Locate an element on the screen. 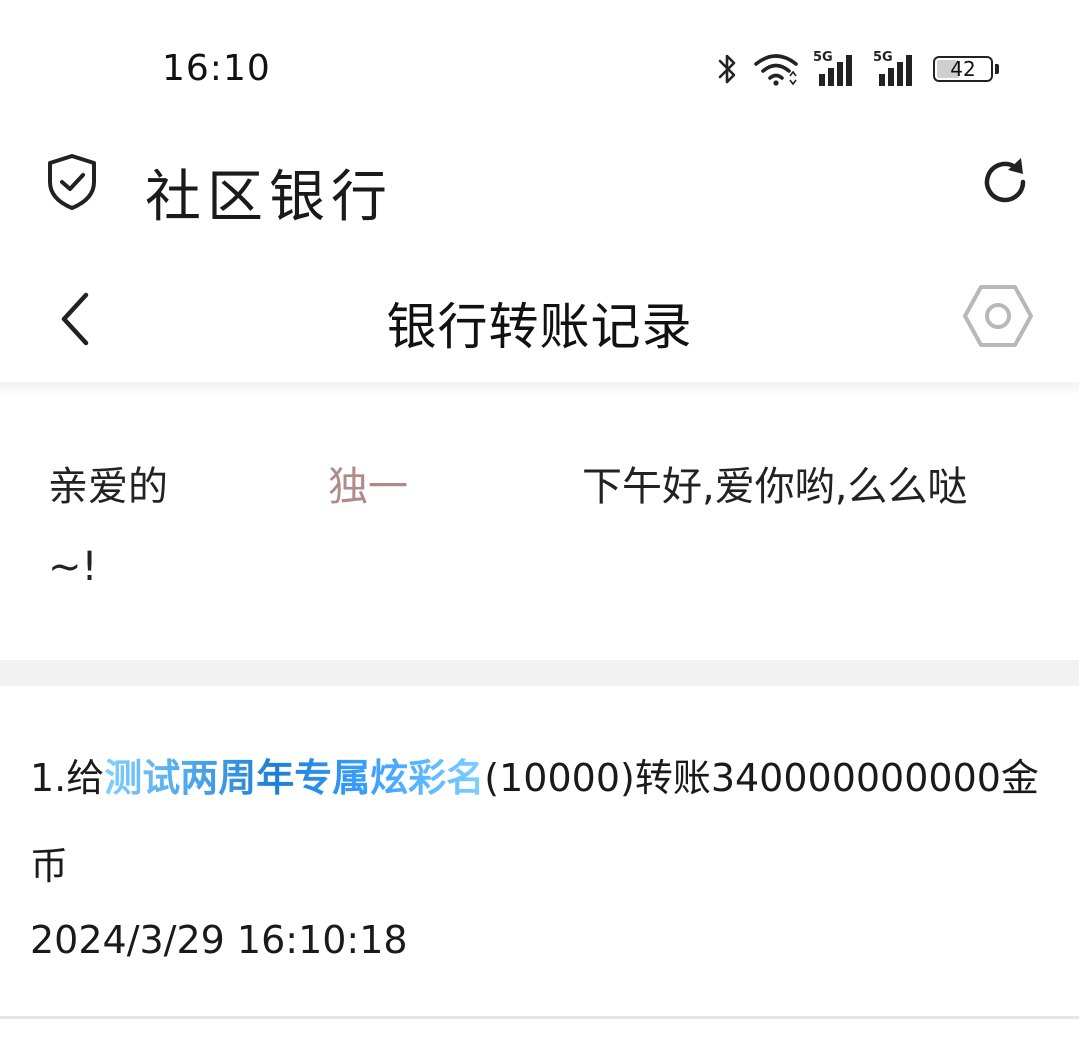 This screenshot has width=1079, height=1041. status-time: 16:10 is located at coordinates (216, 68).